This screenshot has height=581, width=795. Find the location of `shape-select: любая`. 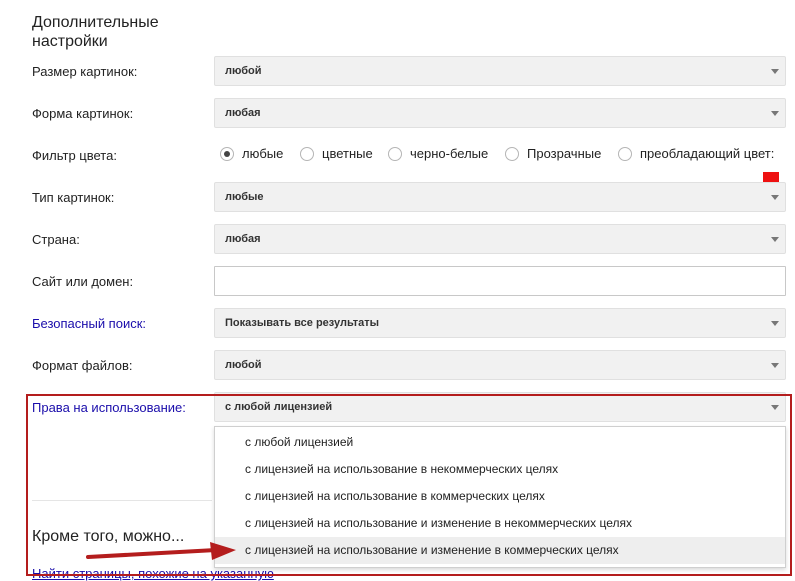

shape-select: любая is located at coordinates (500, 113).